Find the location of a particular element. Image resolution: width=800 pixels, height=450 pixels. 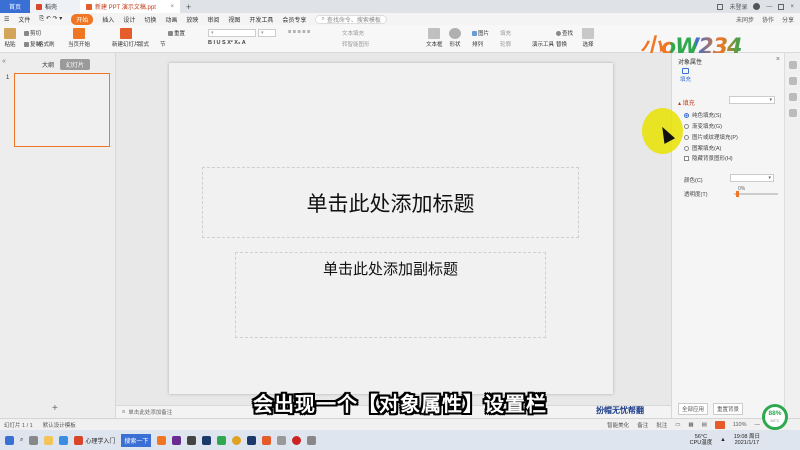

picture-button: 图片 is located at coordinates (480, 33).